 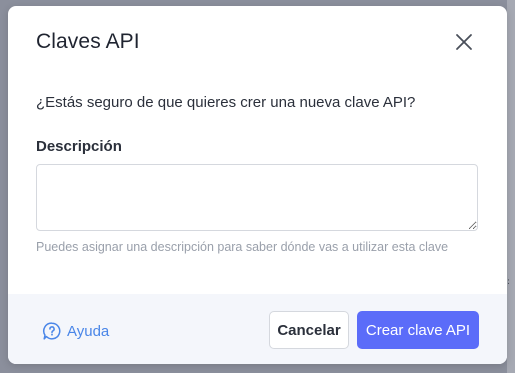 What do you see at coordinates (79, 146) in the screenshot?
I see `description-label: Descripción` at bounding box center [79, 146].